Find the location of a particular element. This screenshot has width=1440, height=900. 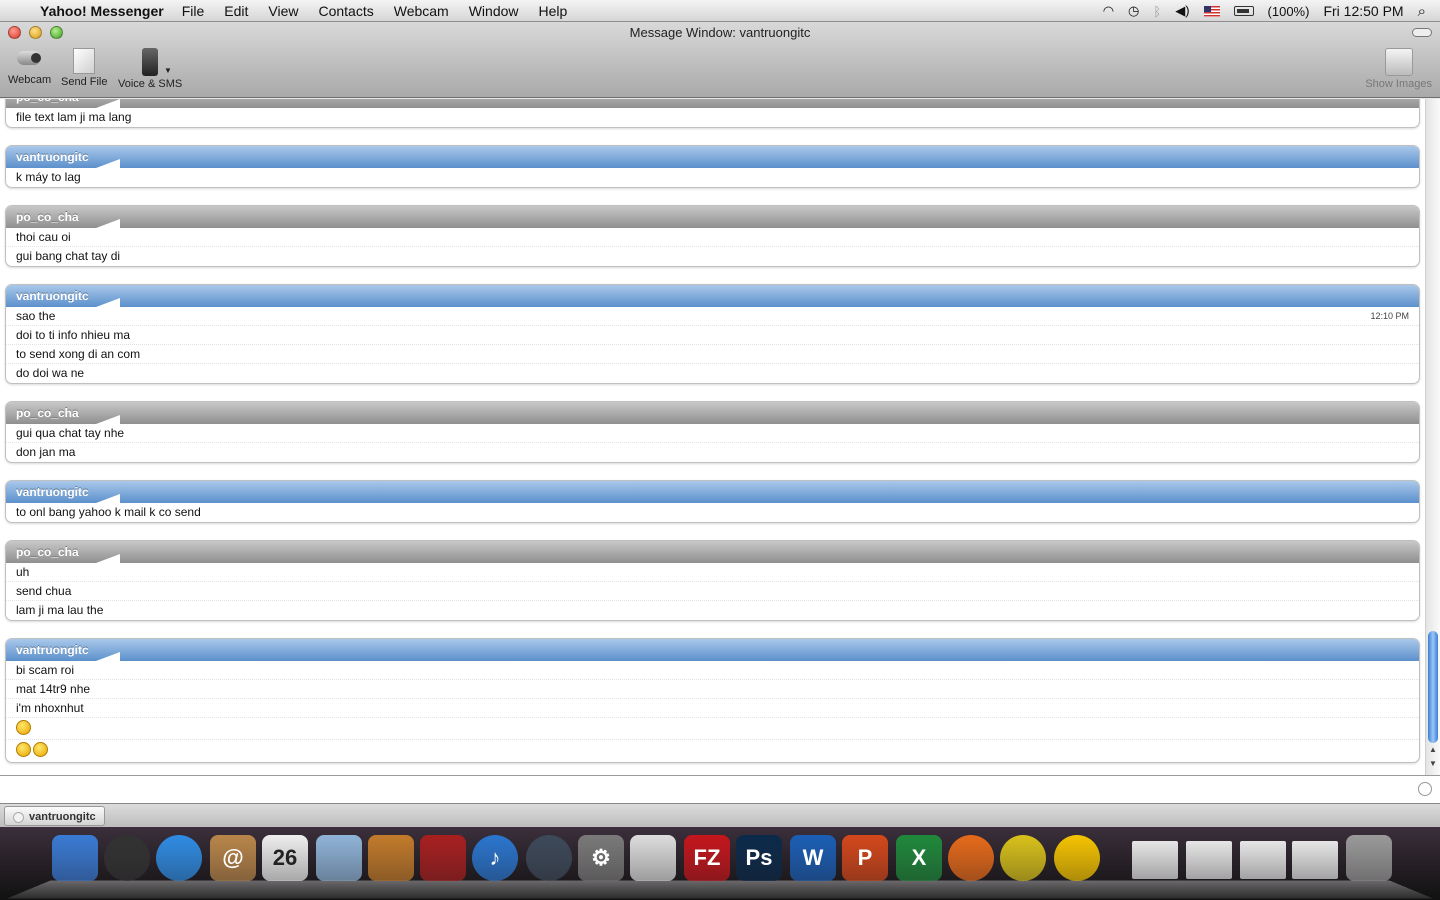

message-group: po_co_chafile text lam ji ma lang is located at coordinates (712, 113).